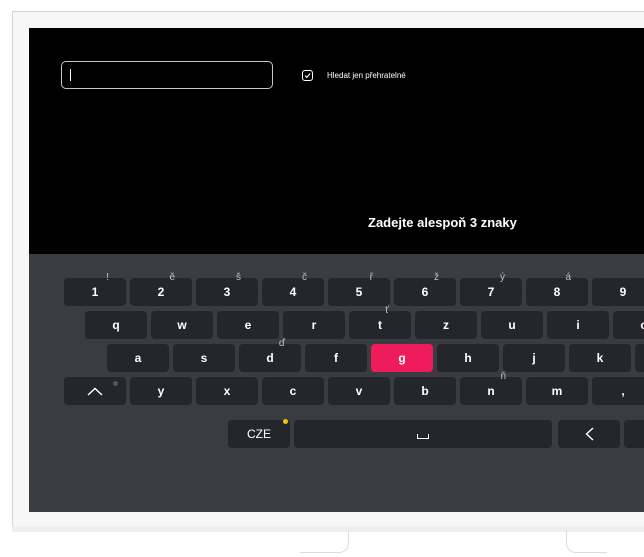 Image resolution: width=644 pixels, height=557 pixels. Describe the element at coordinates (639, 358) in the screenshot. I see `key-l` at that location.